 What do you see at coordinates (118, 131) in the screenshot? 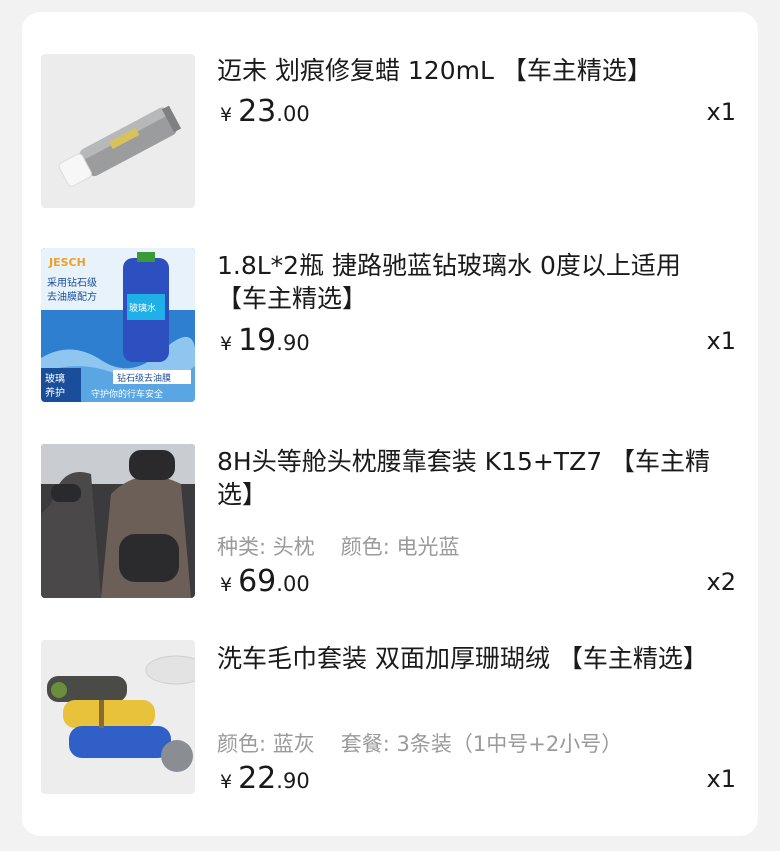
I see `scratch-repair-wax-tube-image` at bounding box center [118, 131].